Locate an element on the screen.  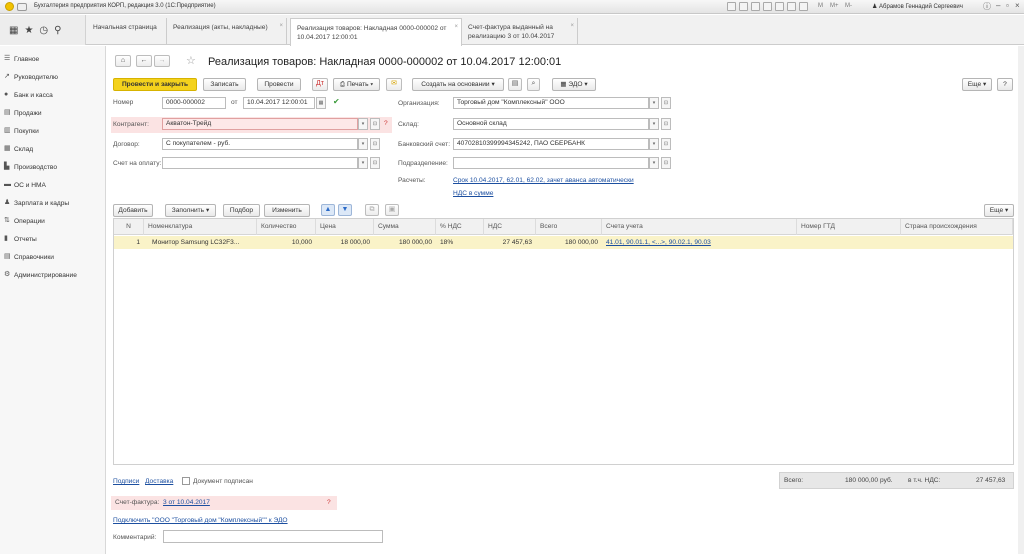
apps-grid-icon: ▦ is located at coordinates (13, 30).